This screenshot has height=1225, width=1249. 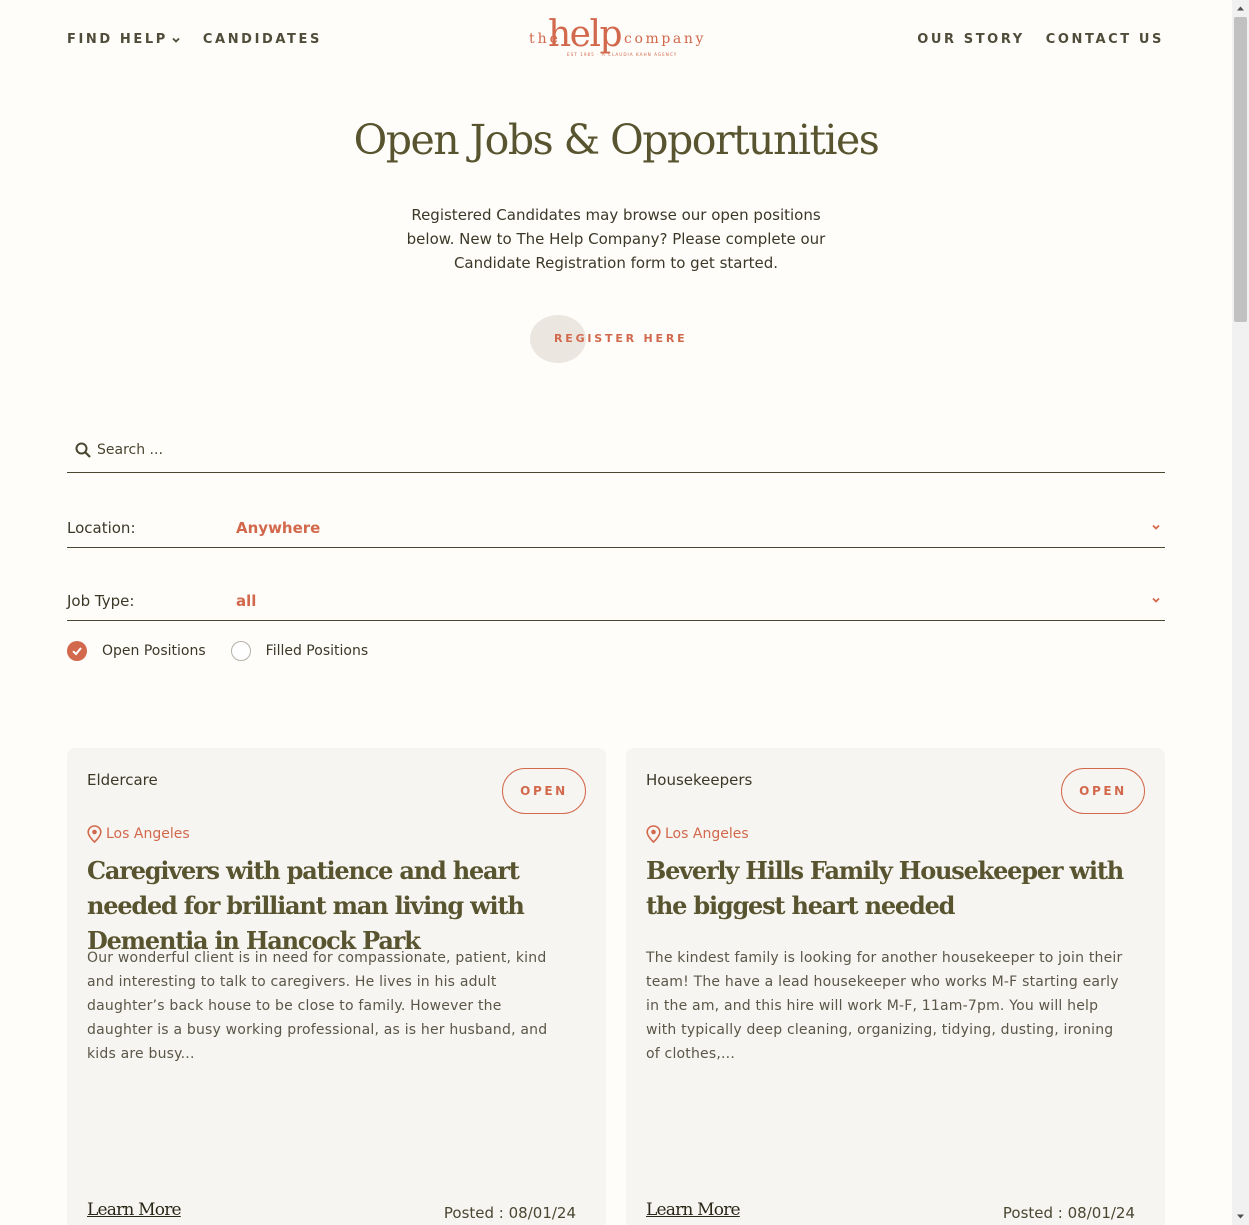 What do you see at coordinates (117, 39) in the screenshot?
I see `nav-find-help-label: FIND HELP` at bounding box center [117, 39].